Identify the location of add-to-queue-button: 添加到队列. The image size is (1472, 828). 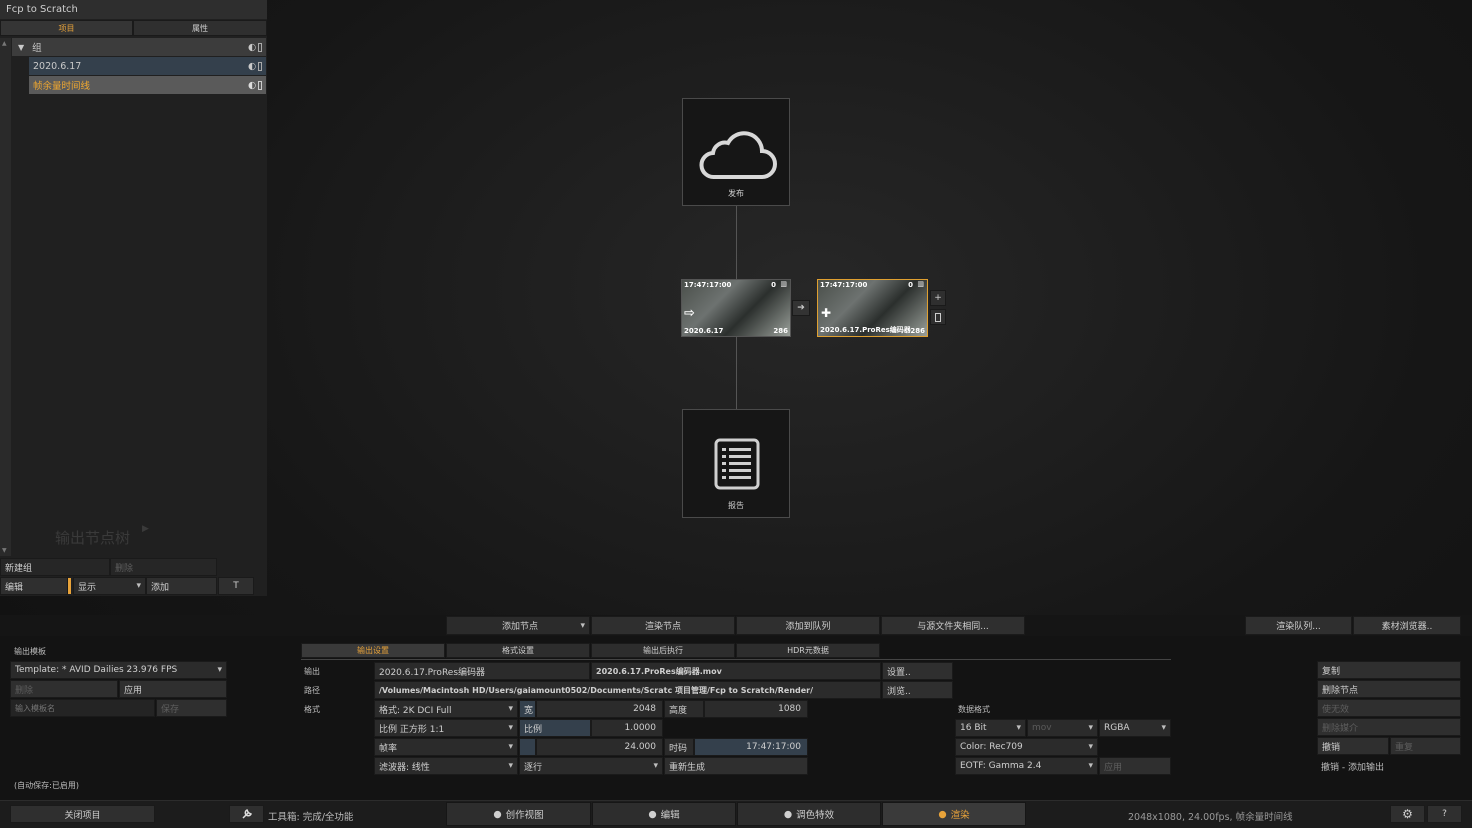
(808, 625).